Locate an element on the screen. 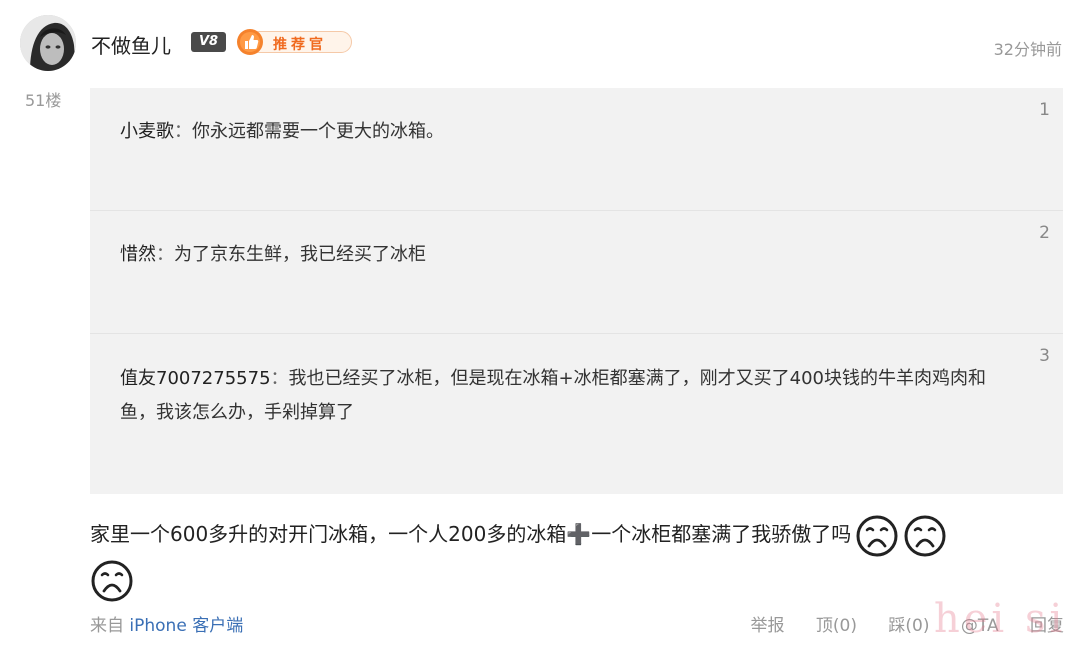 The image size is (1080, 651). watermark: hei si is located at coordinates (1000, 619).